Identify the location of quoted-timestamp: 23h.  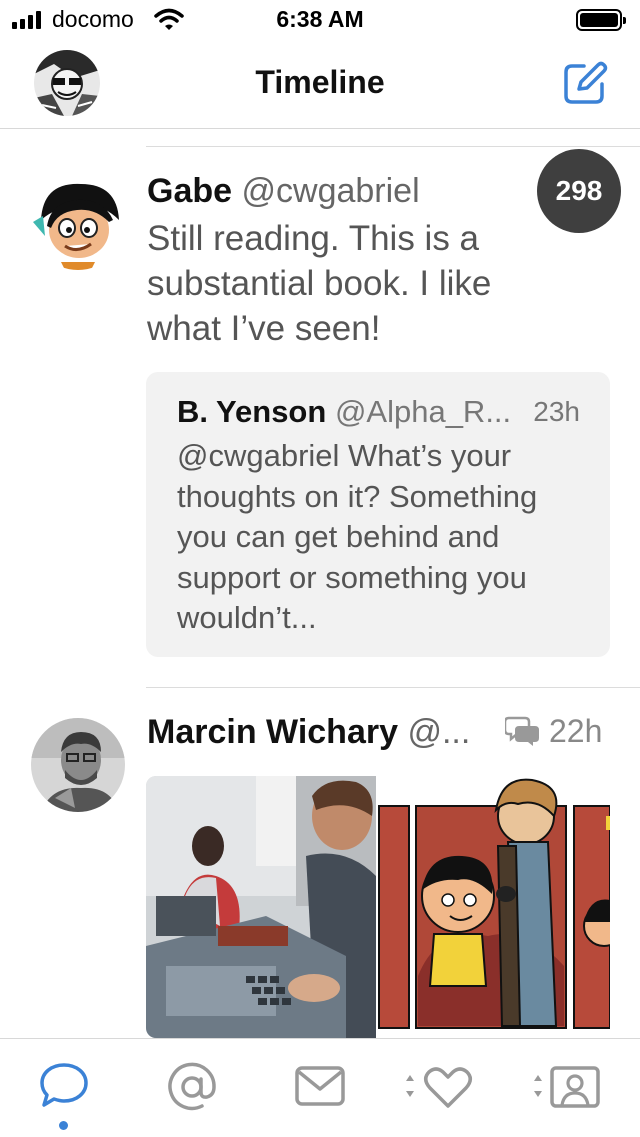
(556, 411).